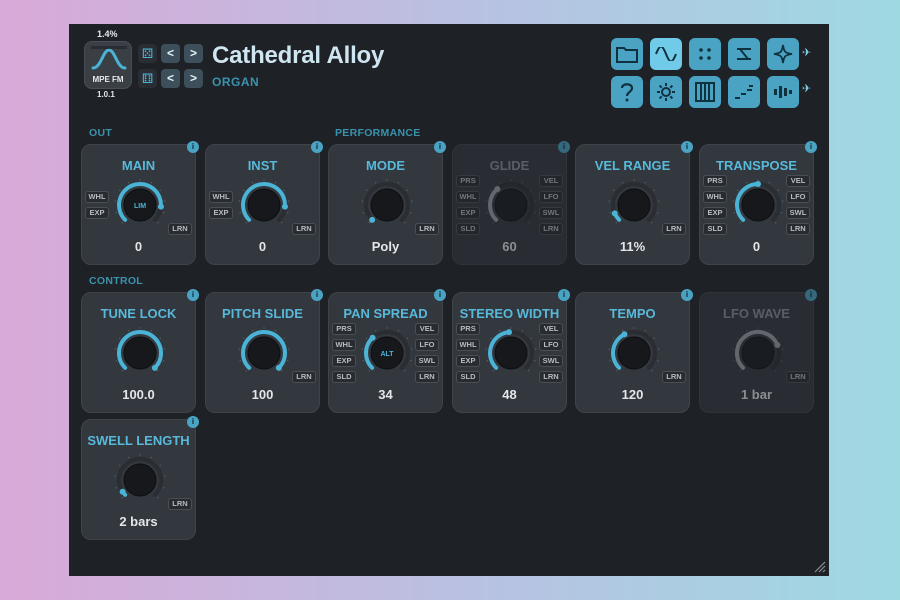 Image resolution: width=900 pixels, height=600 pixels. What do you see at coordinates (756, 165) in the screenshot?
I see `knob-title: TRANSPOSE` at bounding box center [756, 165].